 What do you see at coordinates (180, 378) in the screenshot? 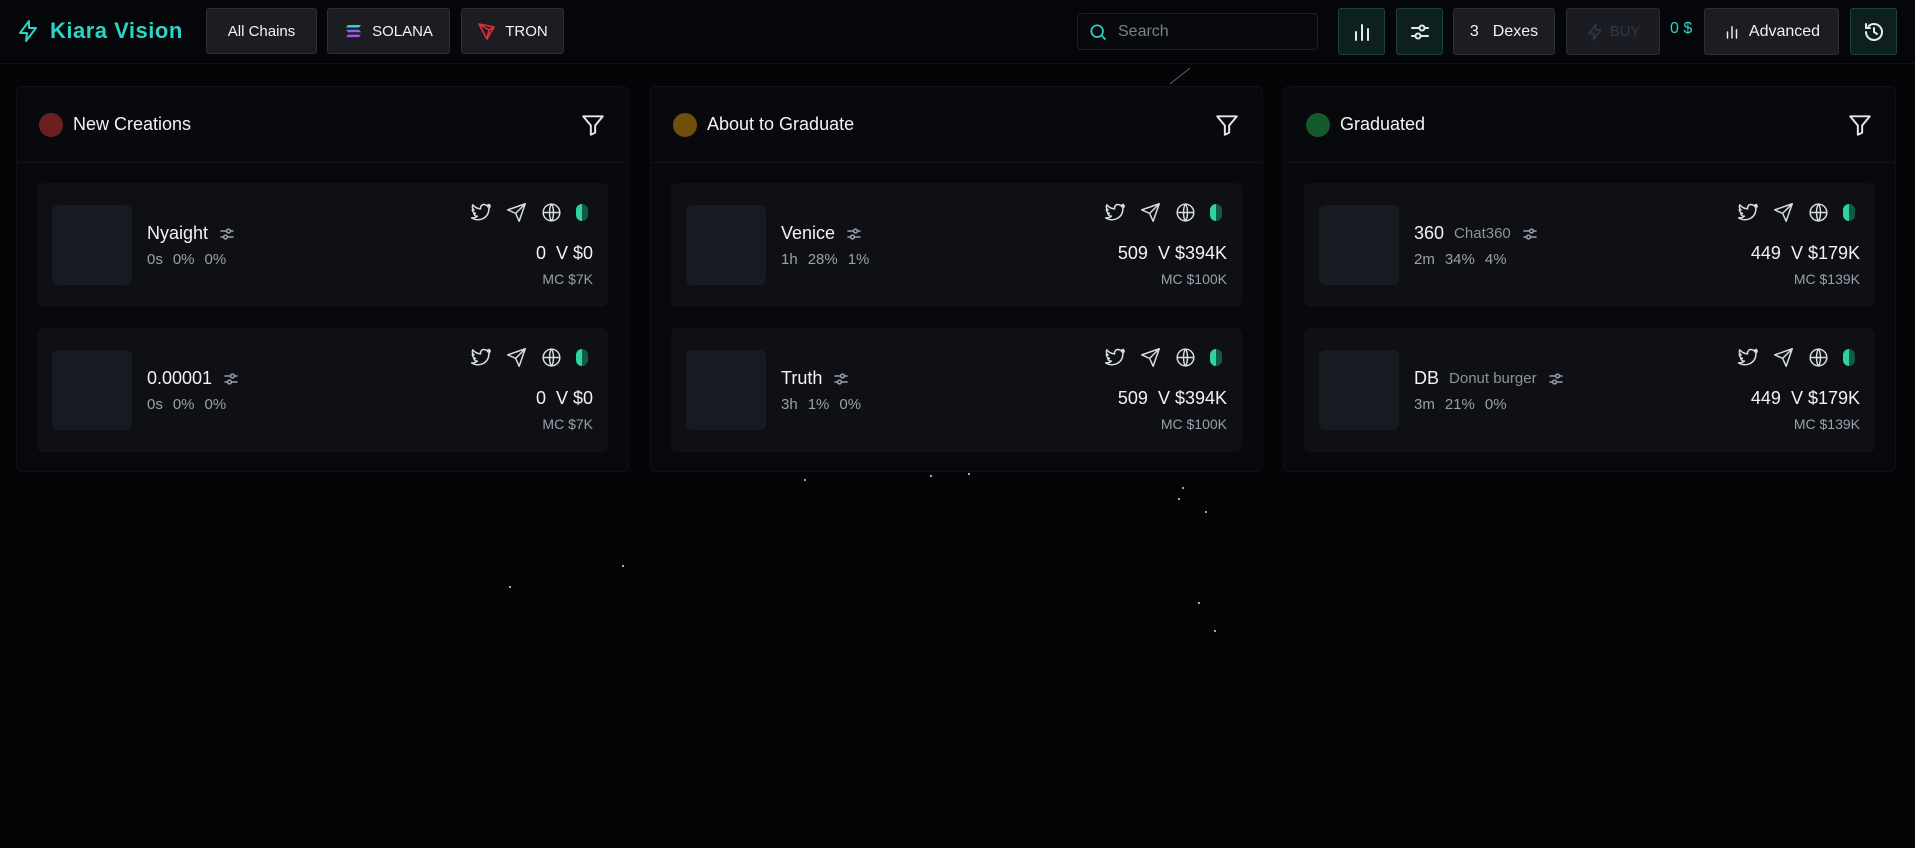
I see `token-name: 0.00001` at bounding box center [180, 378].